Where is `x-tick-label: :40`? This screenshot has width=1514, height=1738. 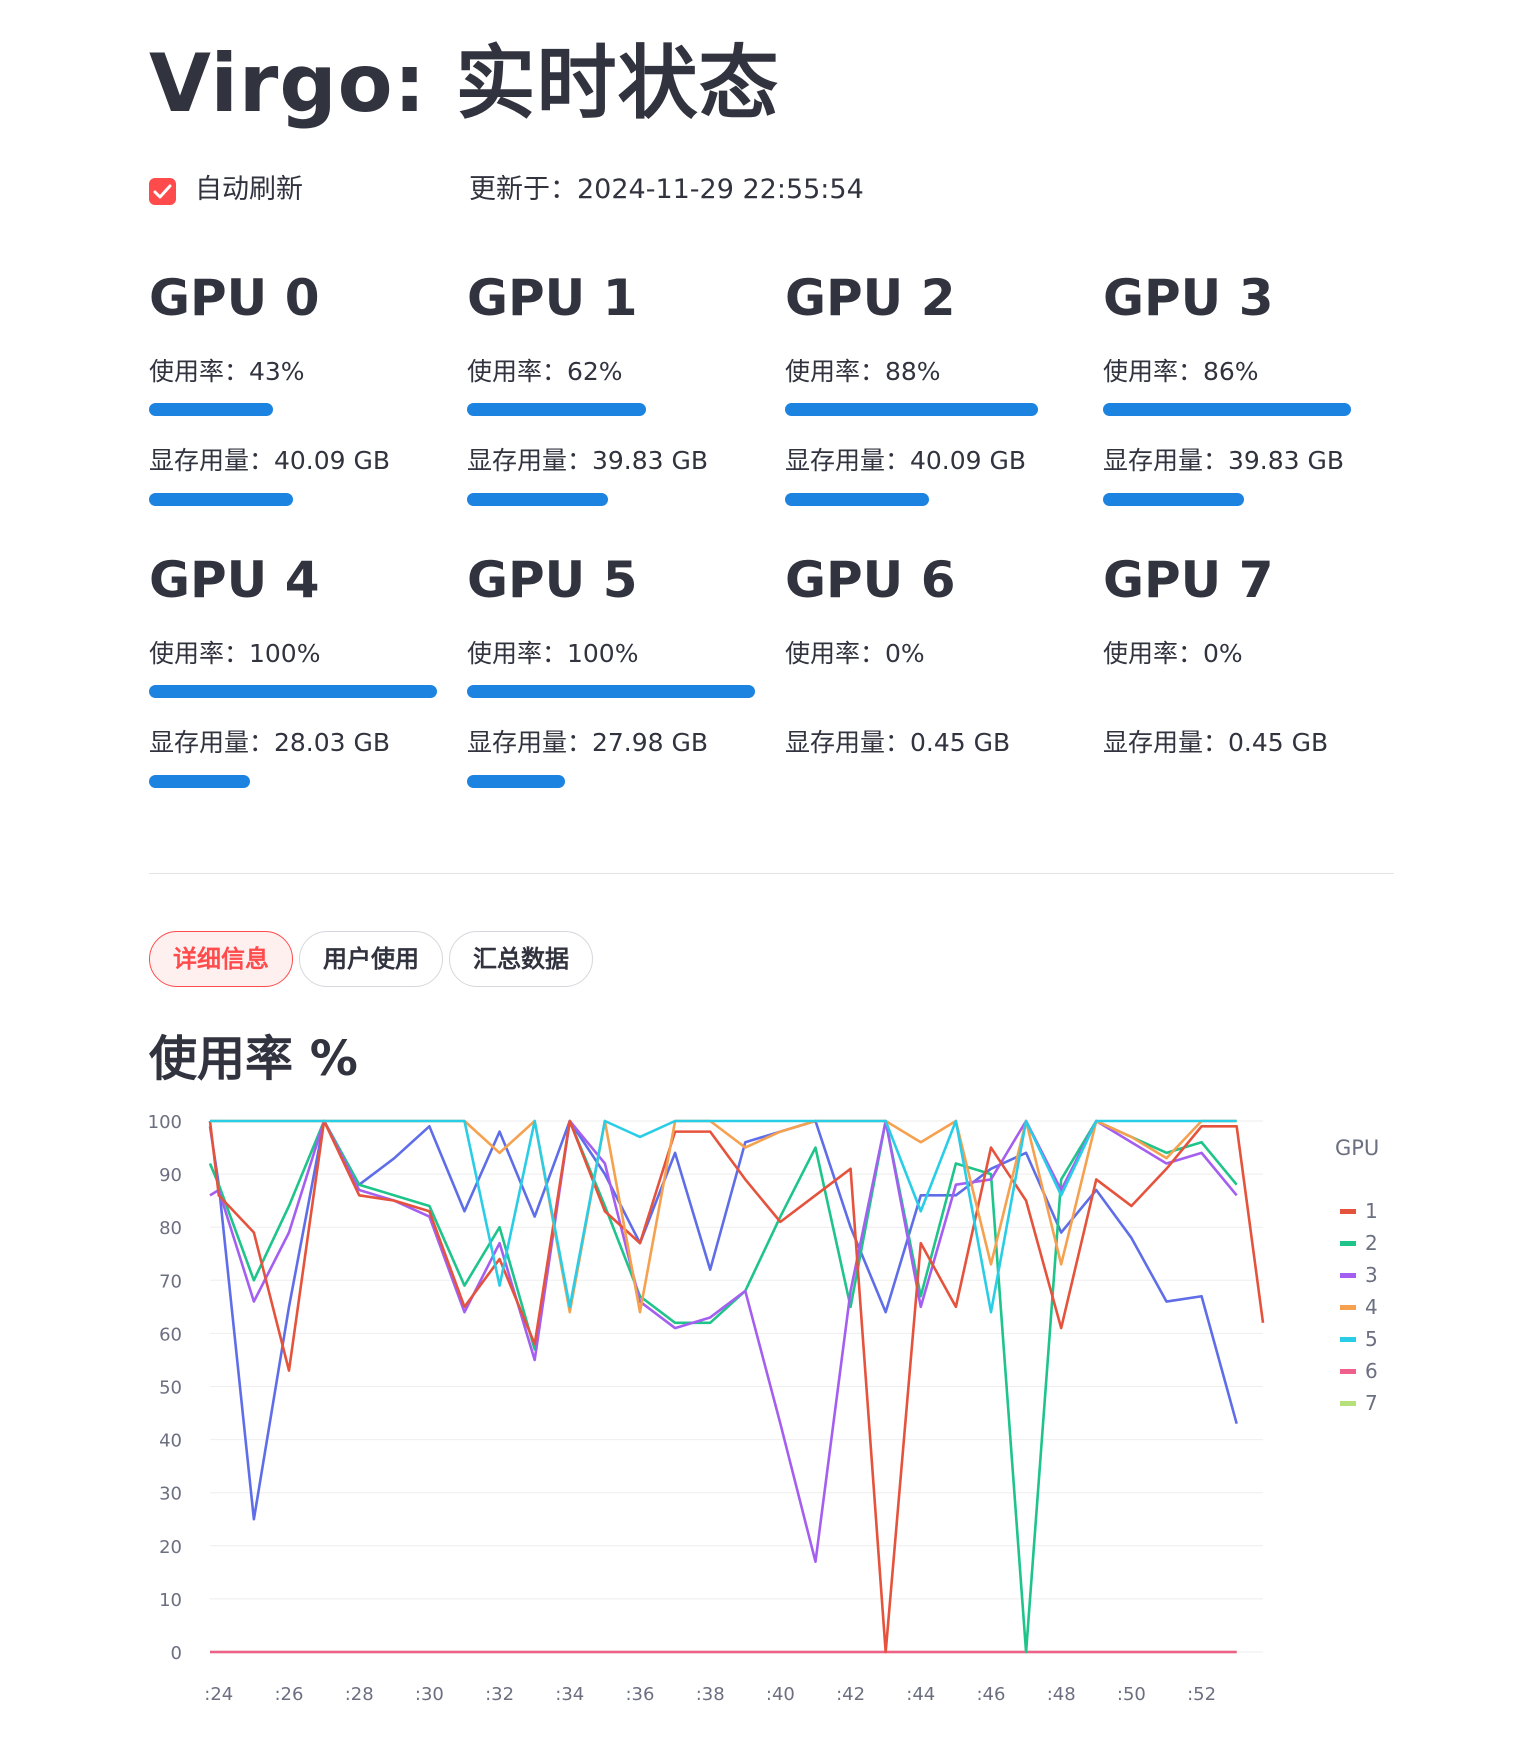 x-tick-label: :40 is located at coordinates (780, 1694).